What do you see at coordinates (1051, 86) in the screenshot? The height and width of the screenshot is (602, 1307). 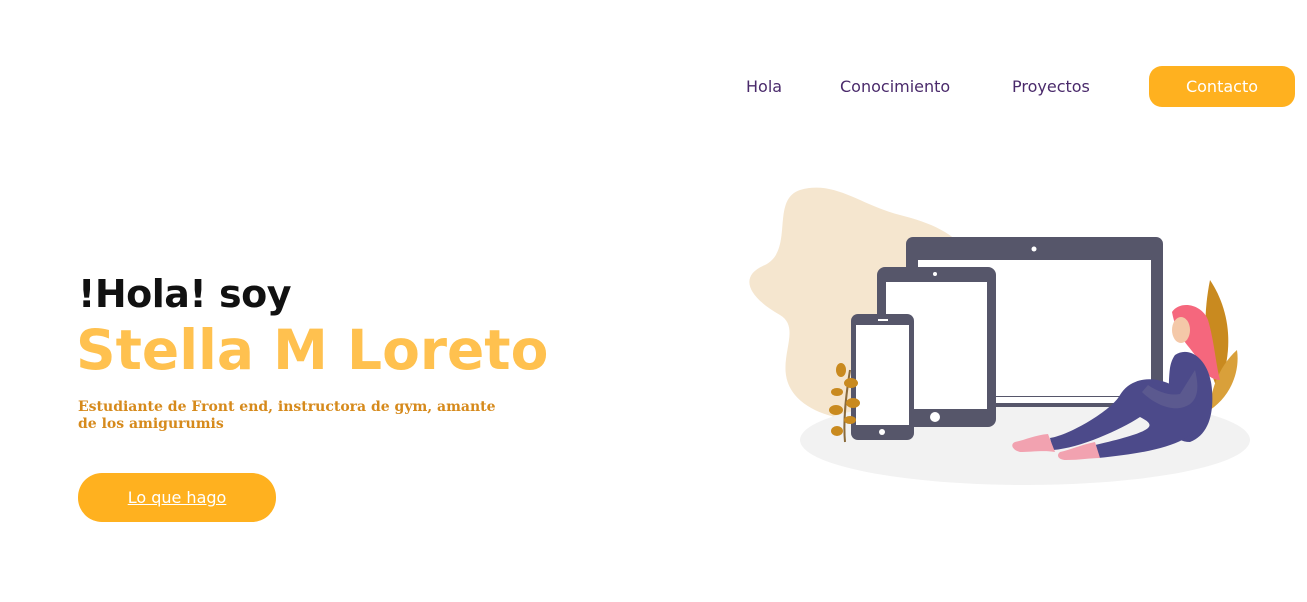 I see `nav-link-proyectos: Proyectos` at bounding box center [1051, 86].